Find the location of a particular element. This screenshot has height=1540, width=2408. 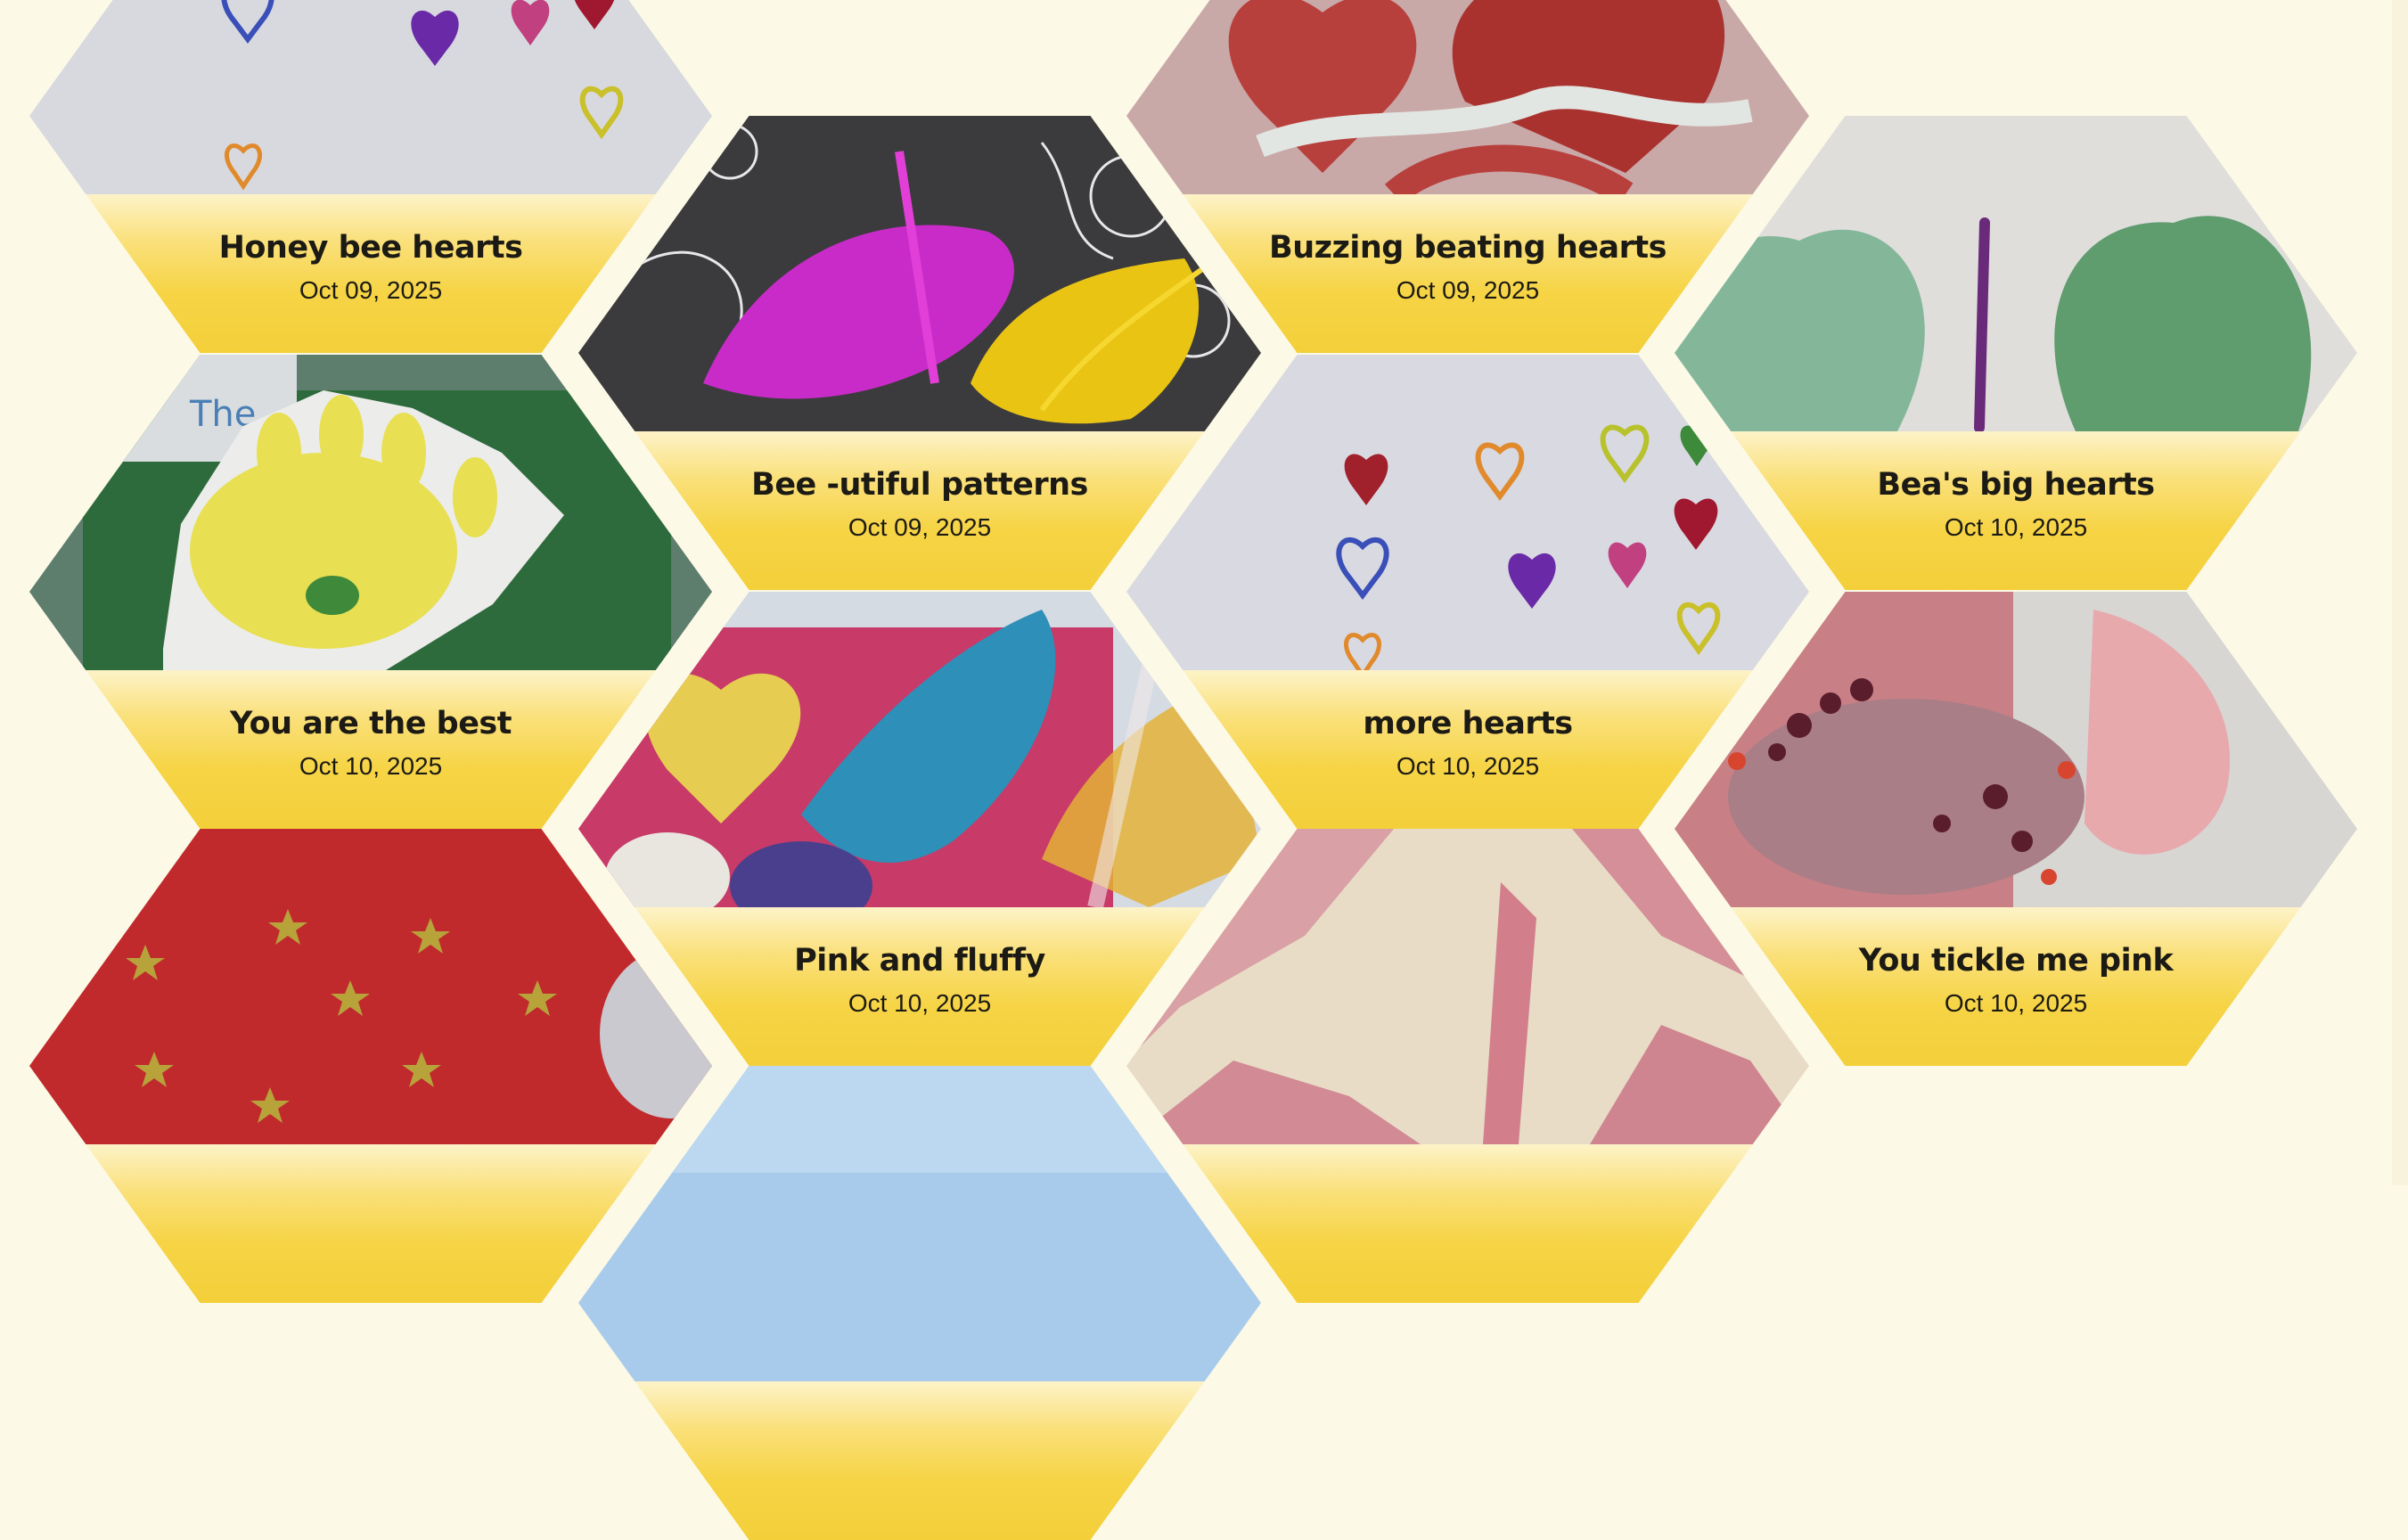

pink-paint-image is located at coordinates (1467, 986).